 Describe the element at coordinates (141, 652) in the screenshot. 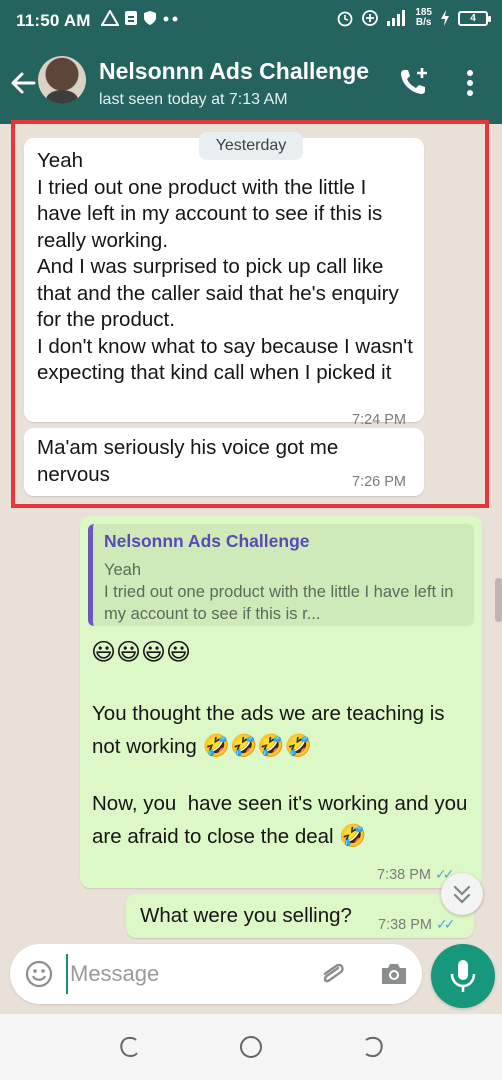

I see `emoji-line: 😃😃😃😃` at that location.